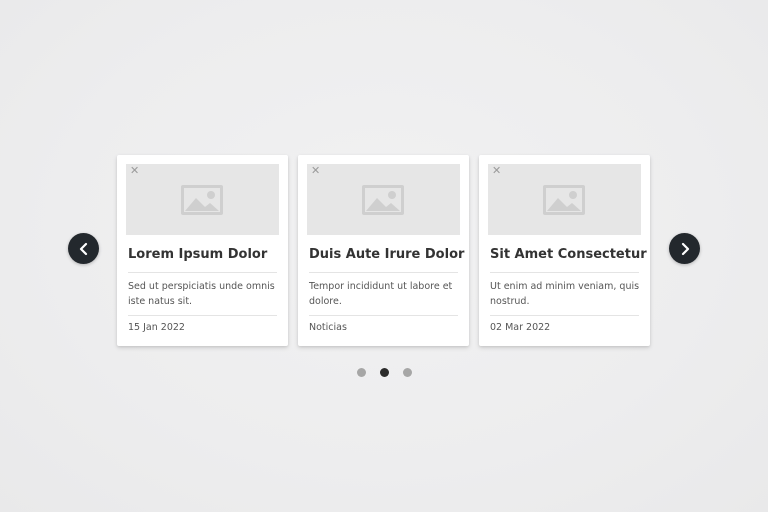  Describe the element at coordinates (328, 327) in the screenshot. I see `card-meta: Noticias` at that location.